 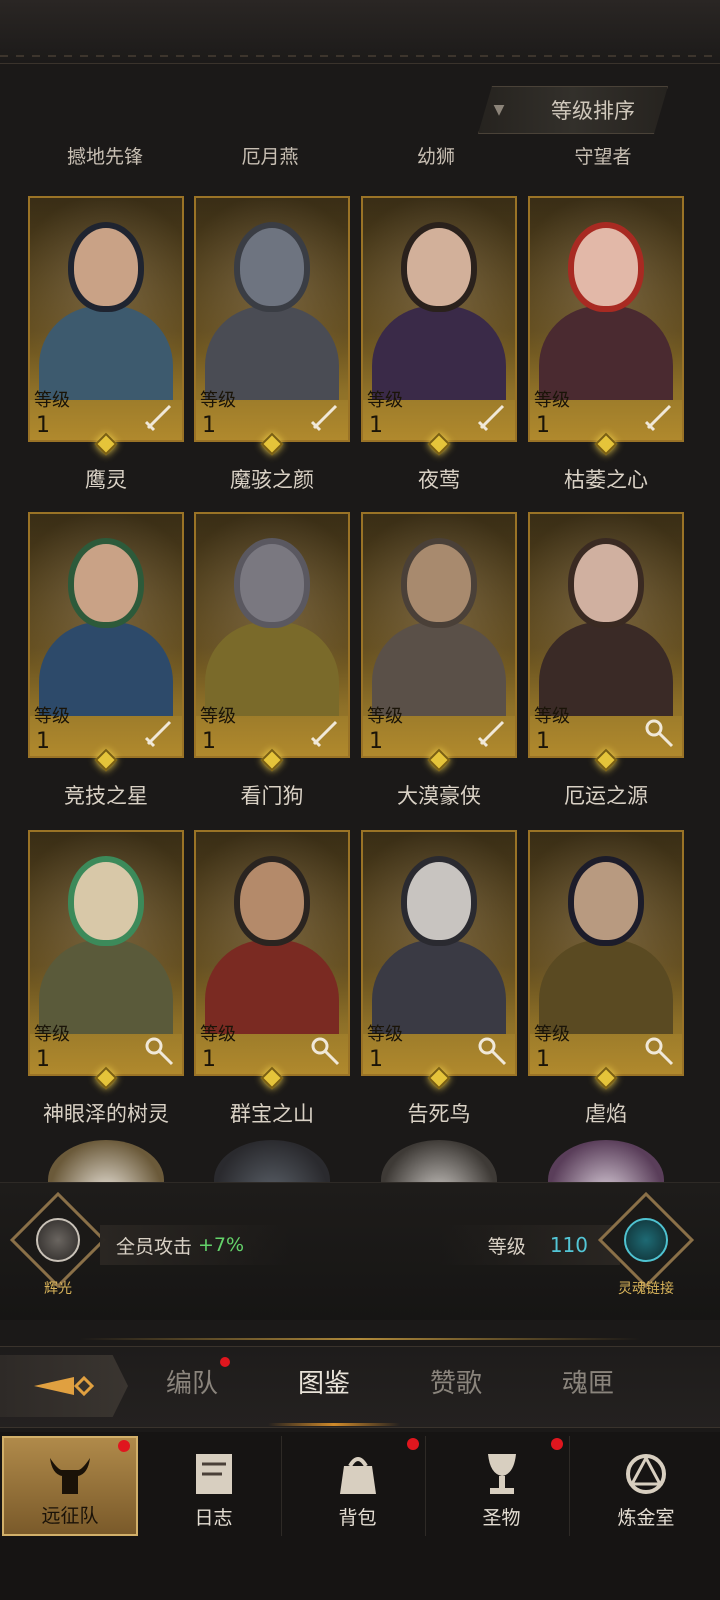 I want to click on tab-codex: 图鉴, so click(x=324, y=1381).